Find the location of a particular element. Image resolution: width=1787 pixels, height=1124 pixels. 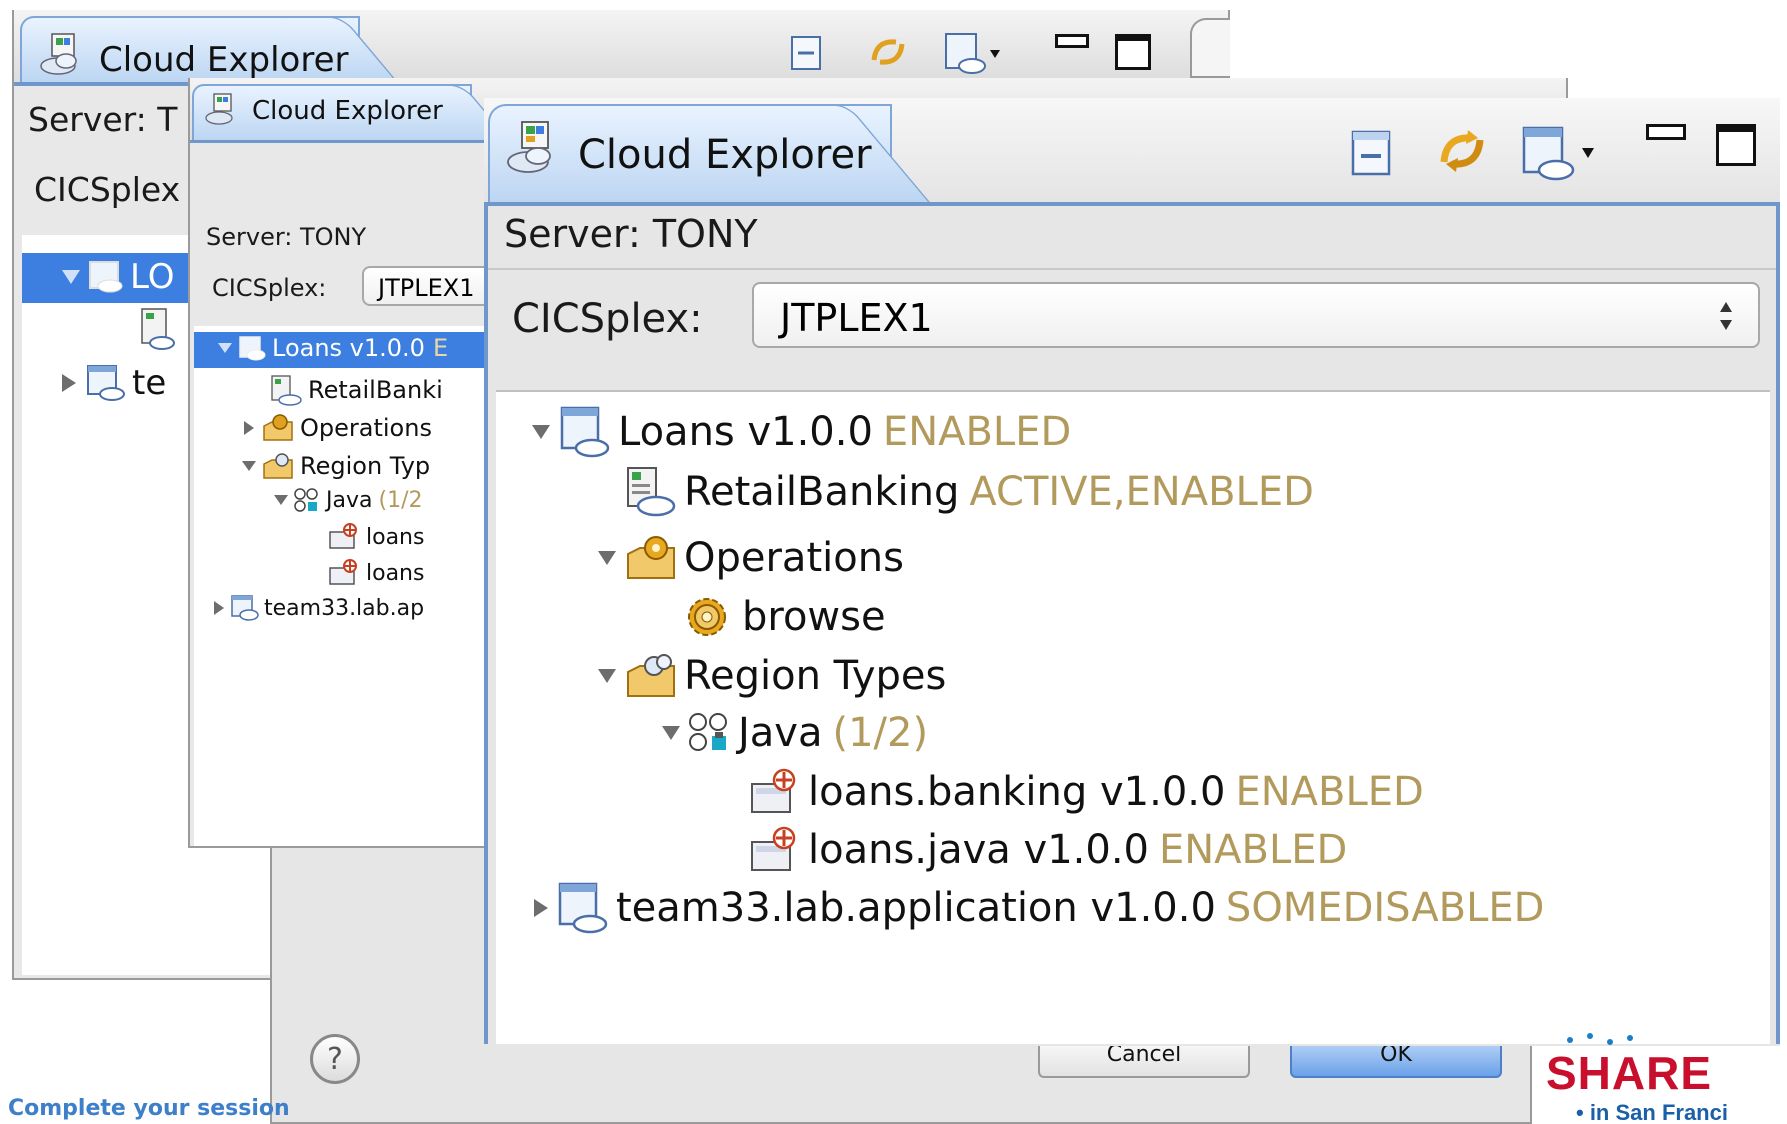

back-tree-row: LO is located at coordinates (118, 277).